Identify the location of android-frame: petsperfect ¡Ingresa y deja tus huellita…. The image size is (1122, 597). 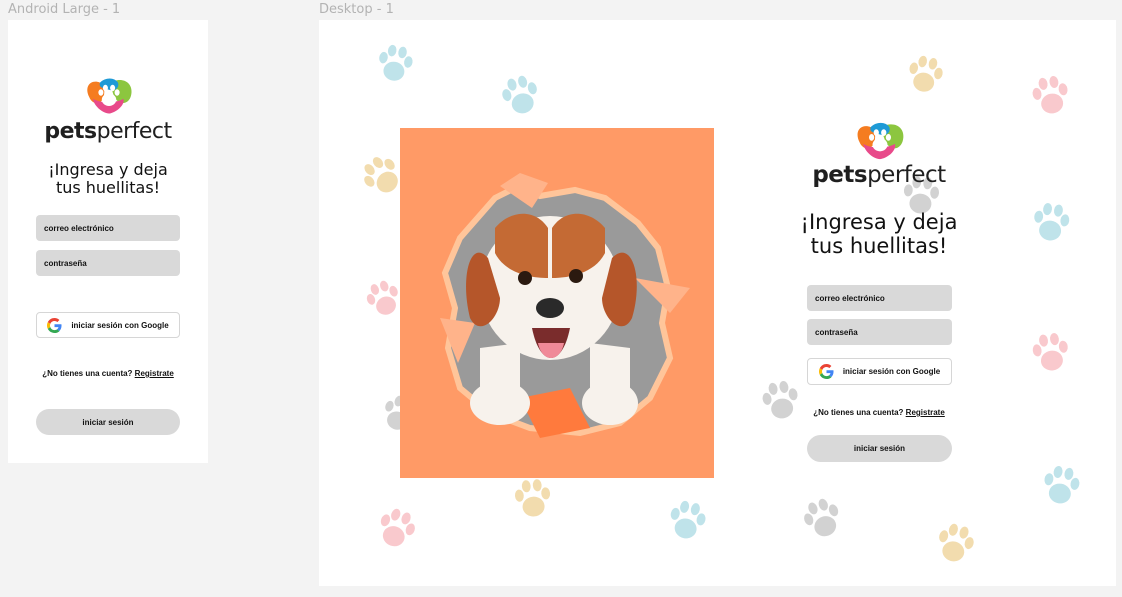
(108, 241).